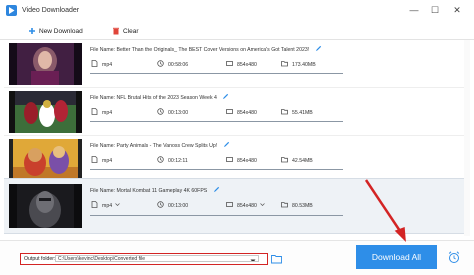 The image size is (474, 275). What do you see at coordinates (51, 10) in the screenshot?
I see `app-title: Video Downloader` at bounding box center [51, 10].